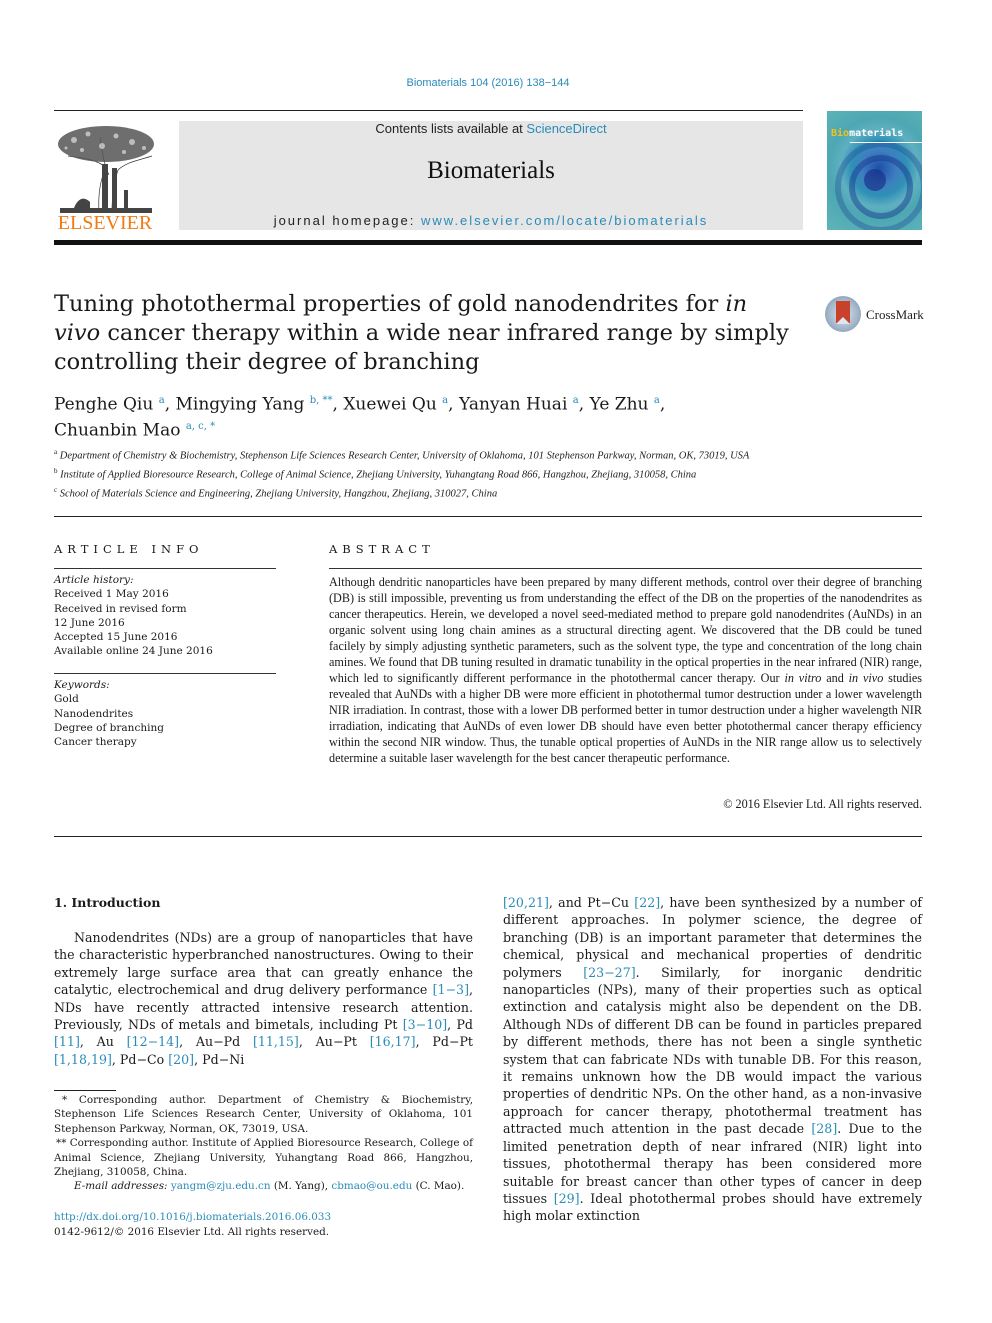 This screenshot has width=992, height=1323. Describe the element at coordinates (83, 1059) in the screenshot. I see `citation-link: [1,18,19]` at that location.